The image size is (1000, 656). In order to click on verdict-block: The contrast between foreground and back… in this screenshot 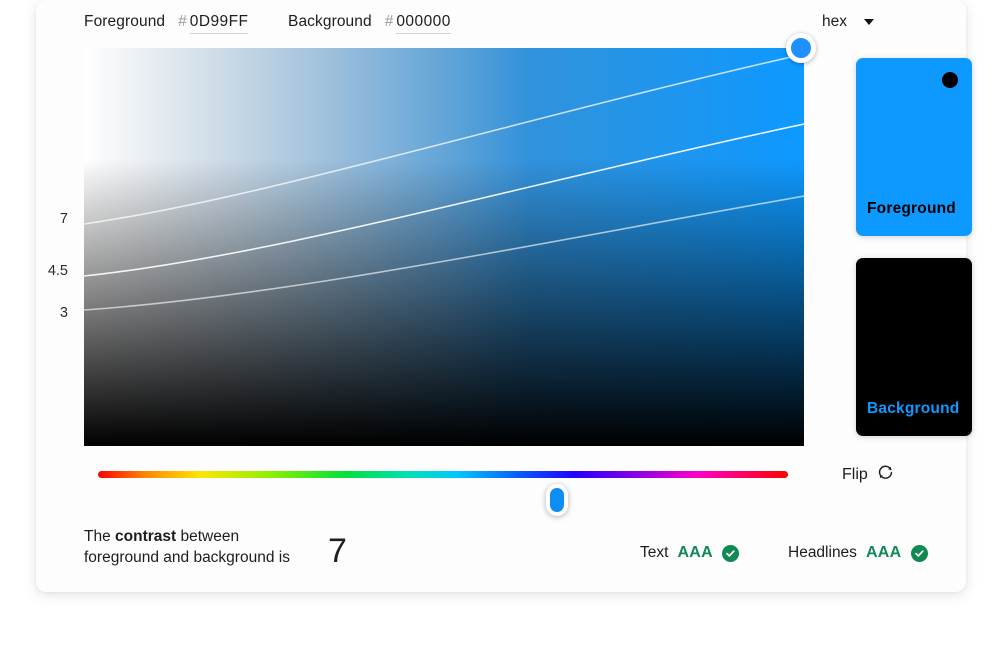, I will do `click(215, 547)`.